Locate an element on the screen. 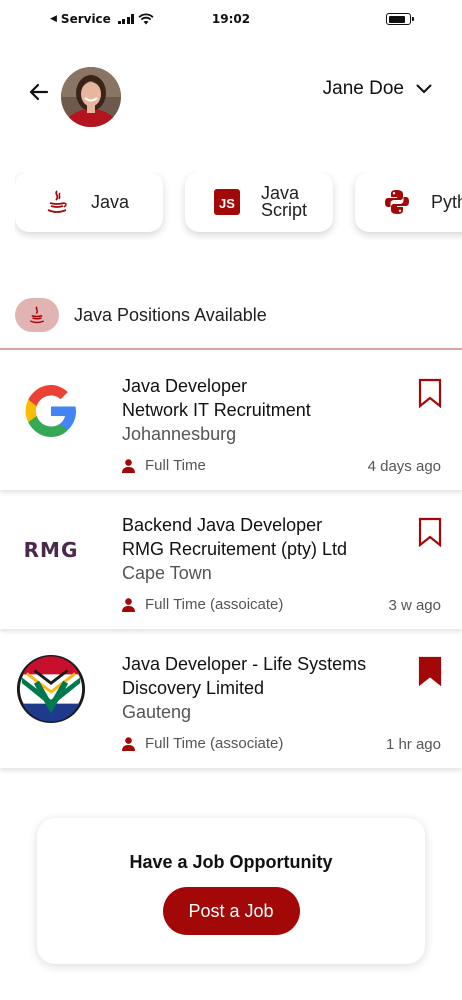  skill-chip-python: Pyth is located at coordinates (408, 202).